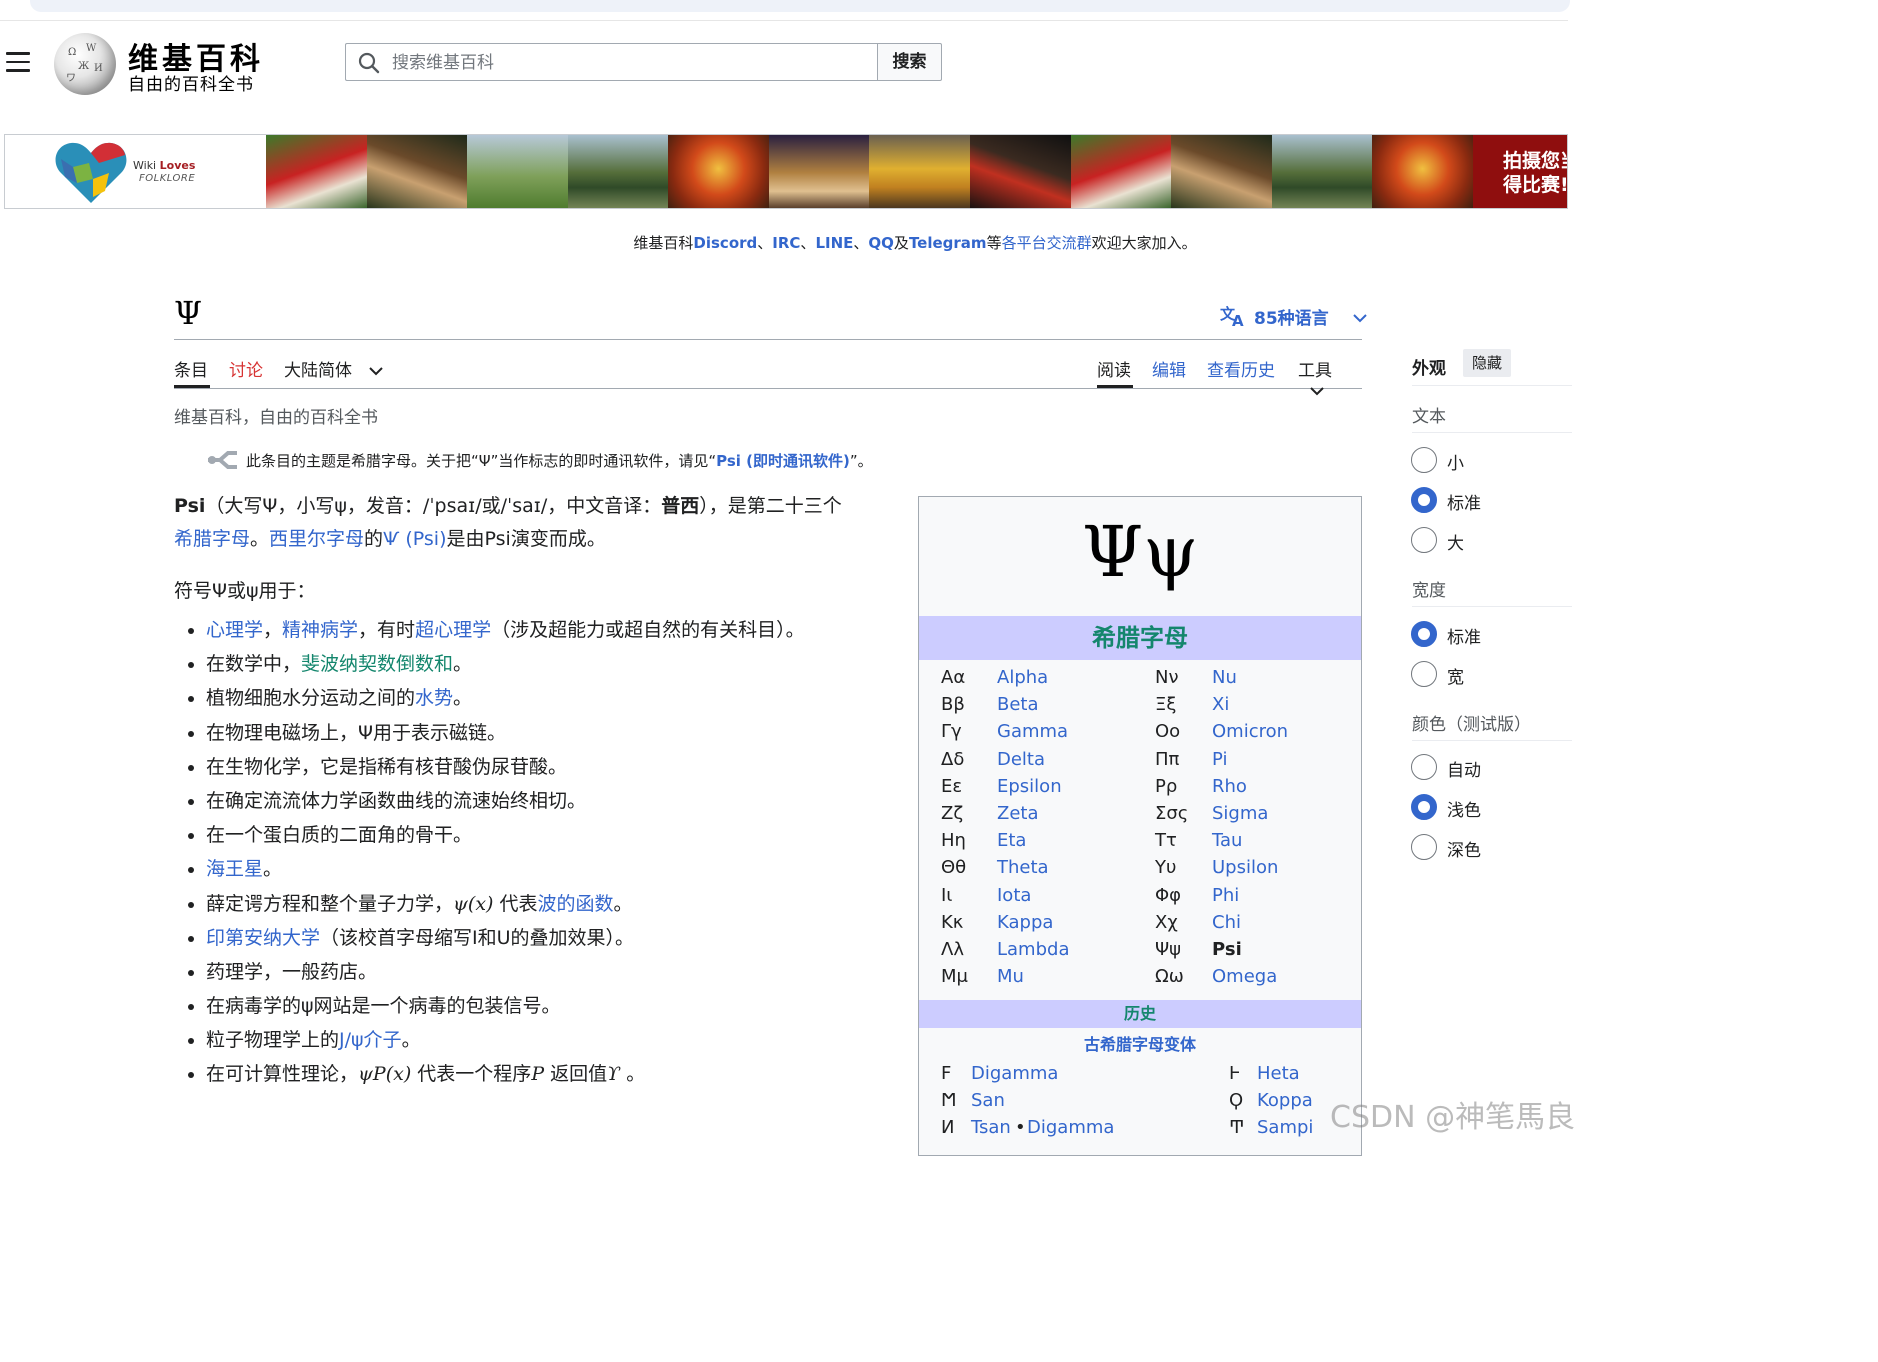 The height and width of the screenshot is (1362, 1878). What do you see at coordinates (988, 1100) in the screenshot?
I see `archaic-link: San` at bounding box center [988, 1100].